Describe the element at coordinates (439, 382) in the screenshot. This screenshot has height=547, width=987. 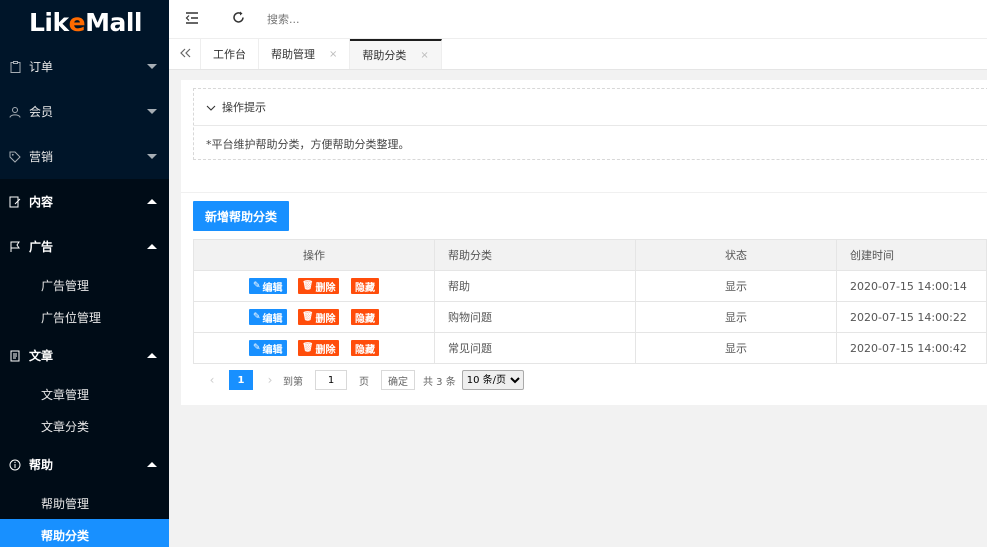
I see `total-count: 共 3 条` at that location.